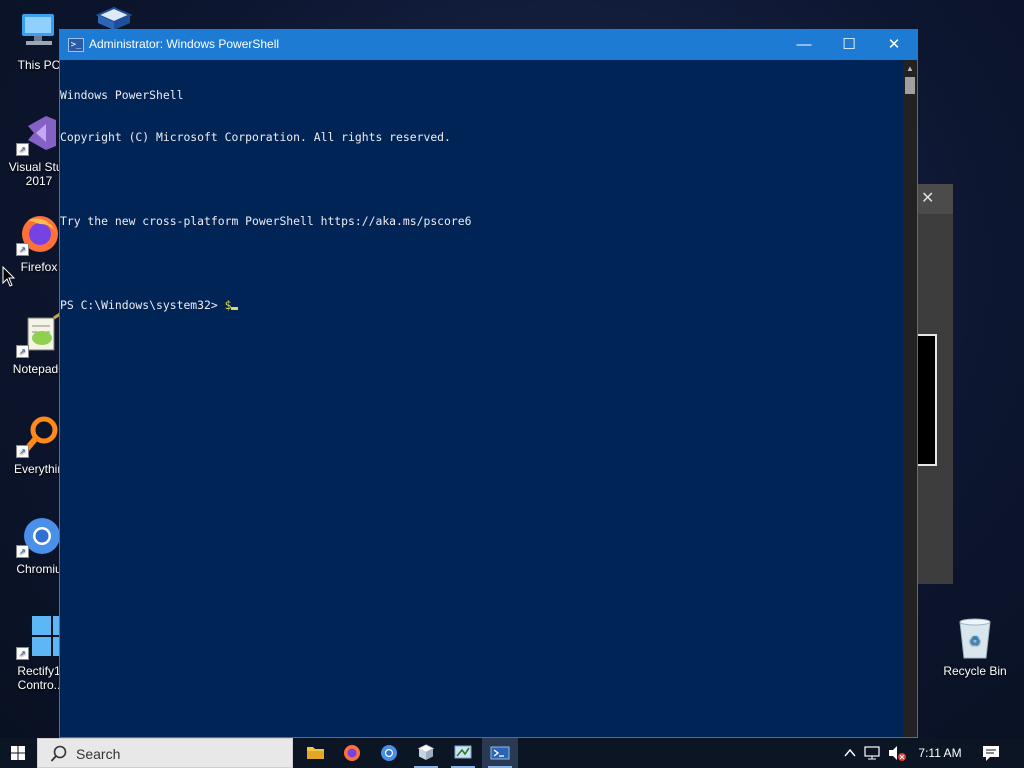 The image size is (1024, 768). I want to click on notepad-plus-plus-icon: ↗, so click(39, 335).